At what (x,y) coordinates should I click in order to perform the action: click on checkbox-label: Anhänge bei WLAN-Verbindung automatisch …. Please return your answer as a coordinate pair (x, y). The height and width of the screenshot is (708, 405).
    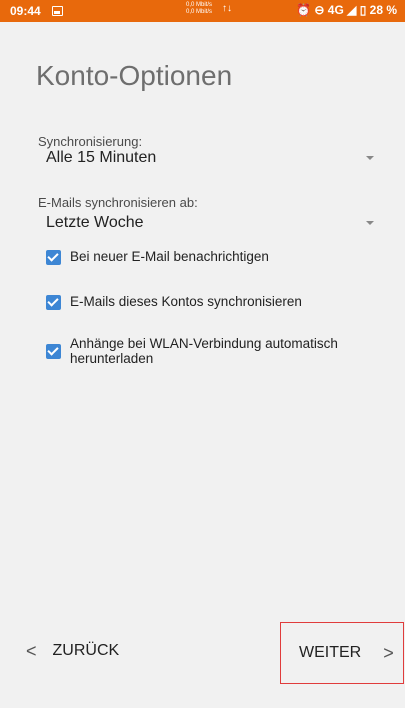
    Looking at the image, I should click on (204, 351).